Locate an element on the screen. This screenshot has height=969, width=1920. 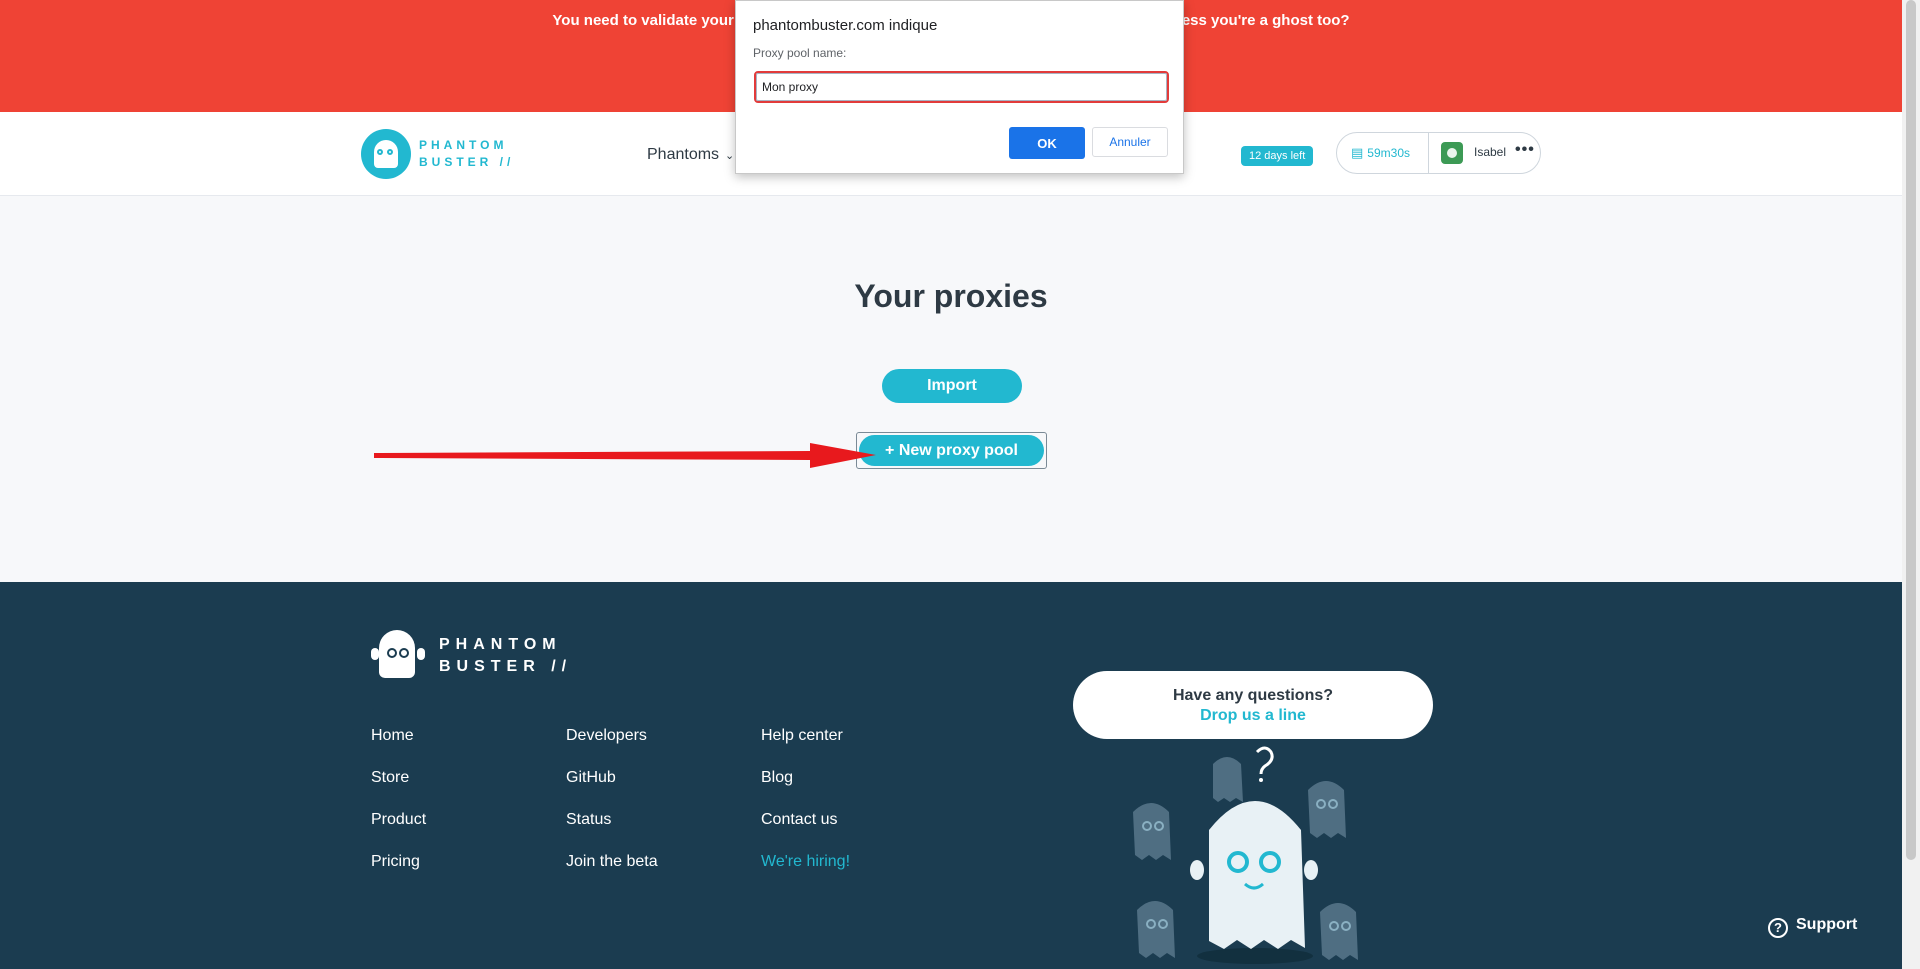
dialog-origin: phantombuster.com indique is located at coordinates (845, 25).